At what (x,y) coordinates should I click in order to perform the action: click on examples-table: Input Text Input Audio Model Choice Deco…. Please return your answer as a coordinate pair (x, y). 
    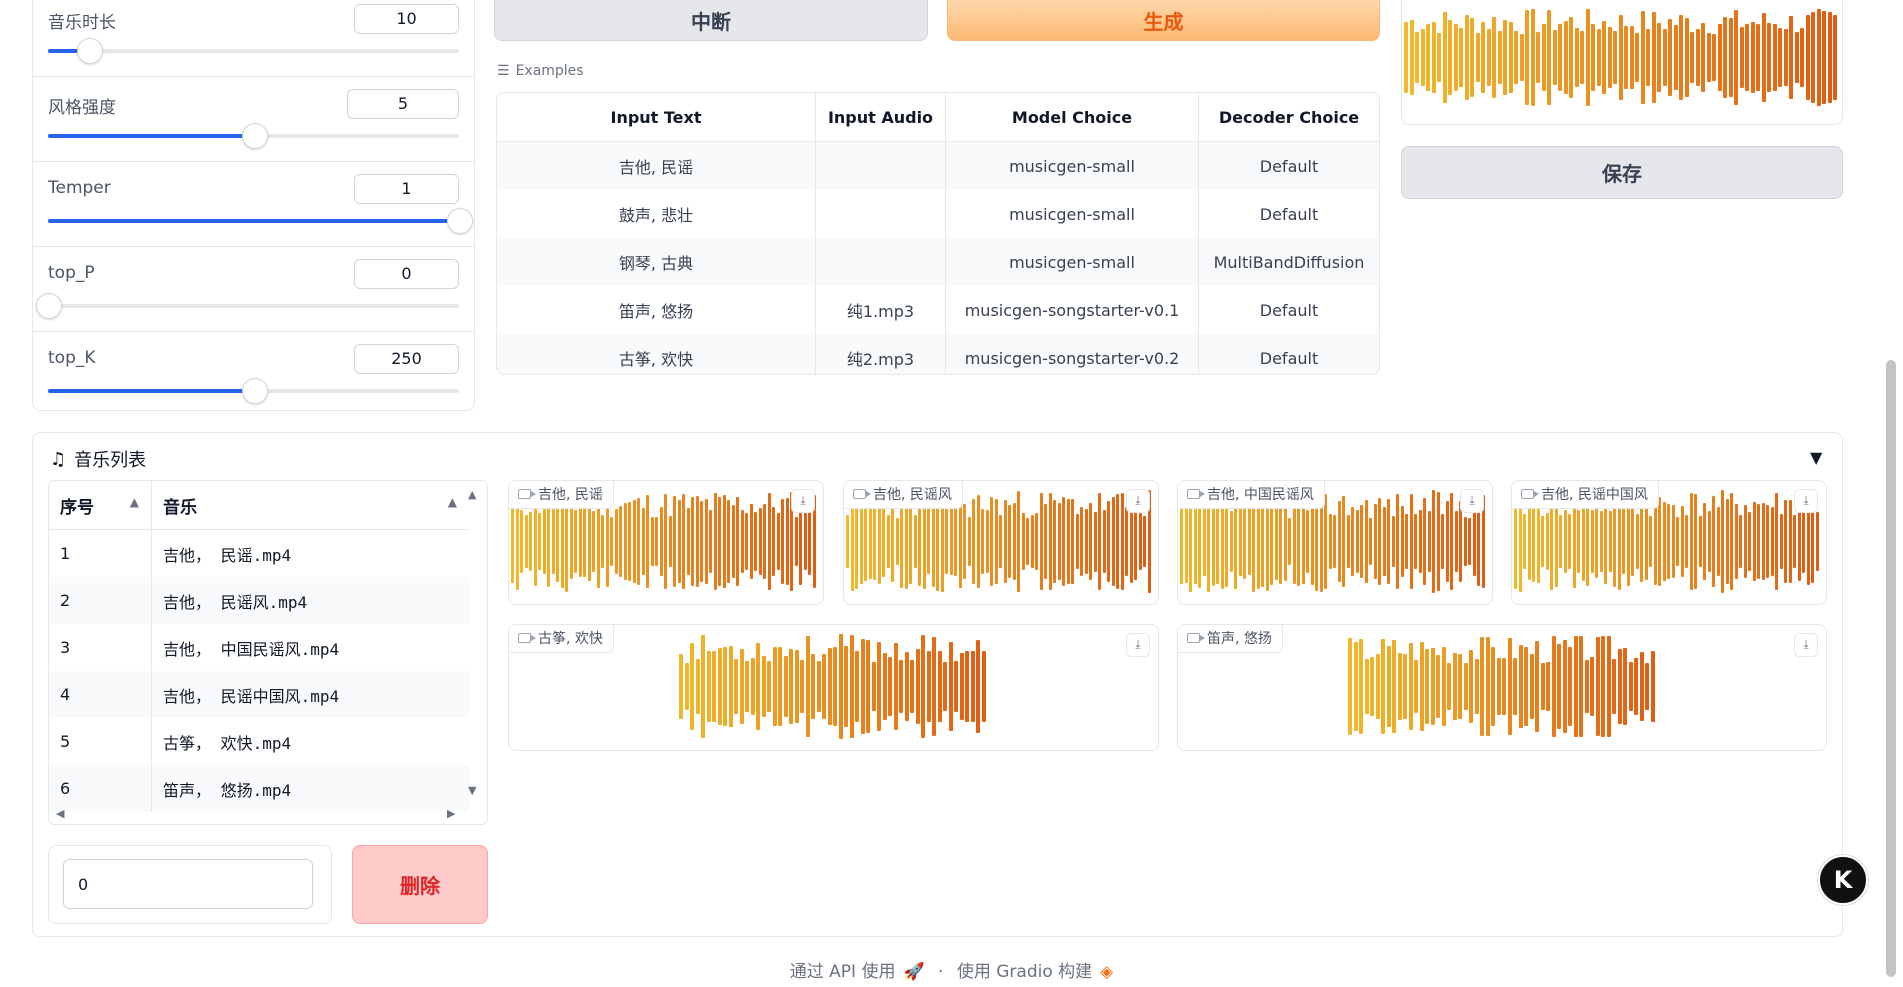
    Looking at the image, I should click on (938, 233).